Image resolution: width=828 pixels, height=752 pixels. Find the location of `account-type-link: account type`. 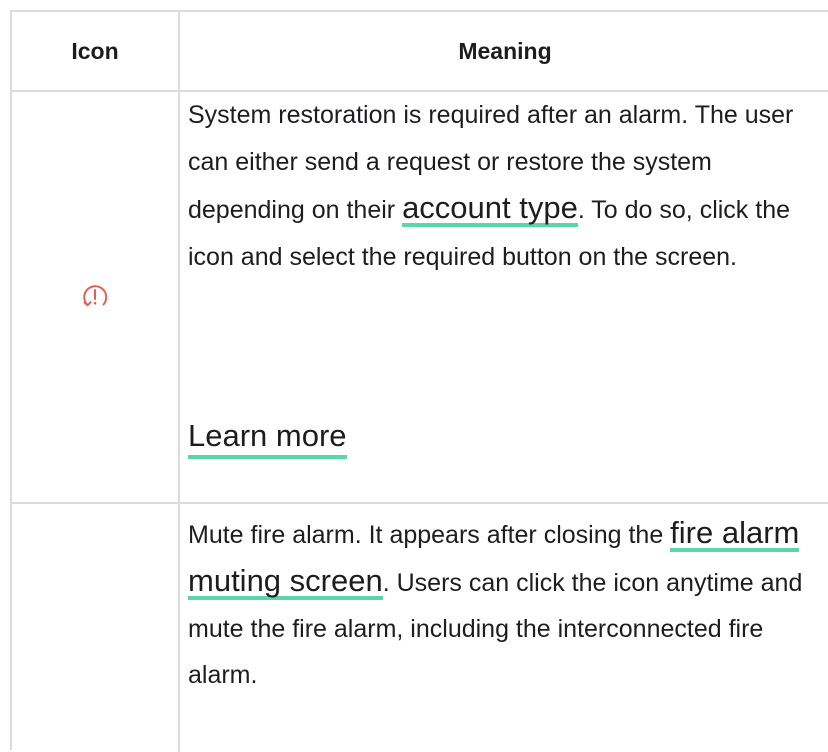

account-type-link: account type is located at coordinates (490, 208).